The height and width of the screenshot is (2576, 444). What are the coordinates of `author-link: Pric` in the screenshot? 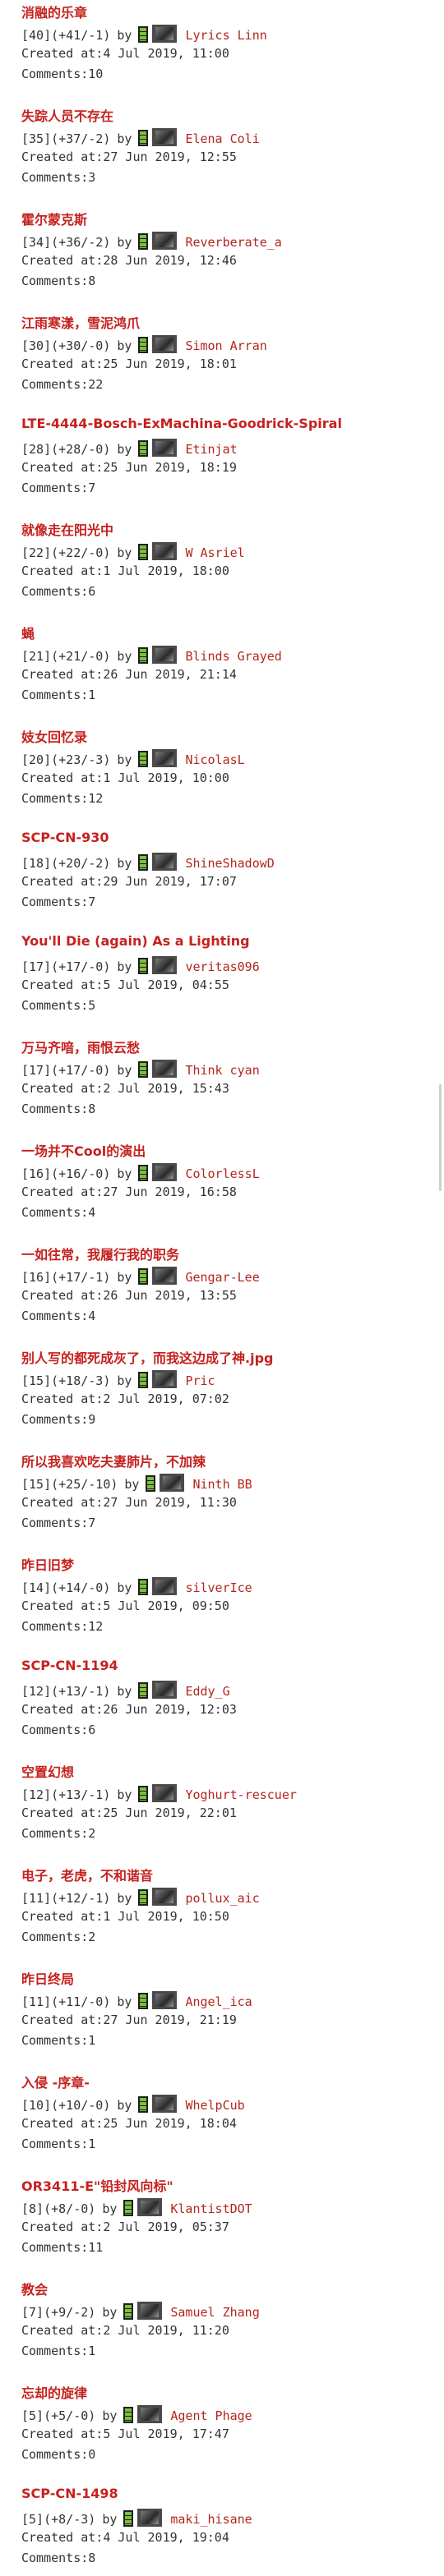 It's located at (200, 1381).